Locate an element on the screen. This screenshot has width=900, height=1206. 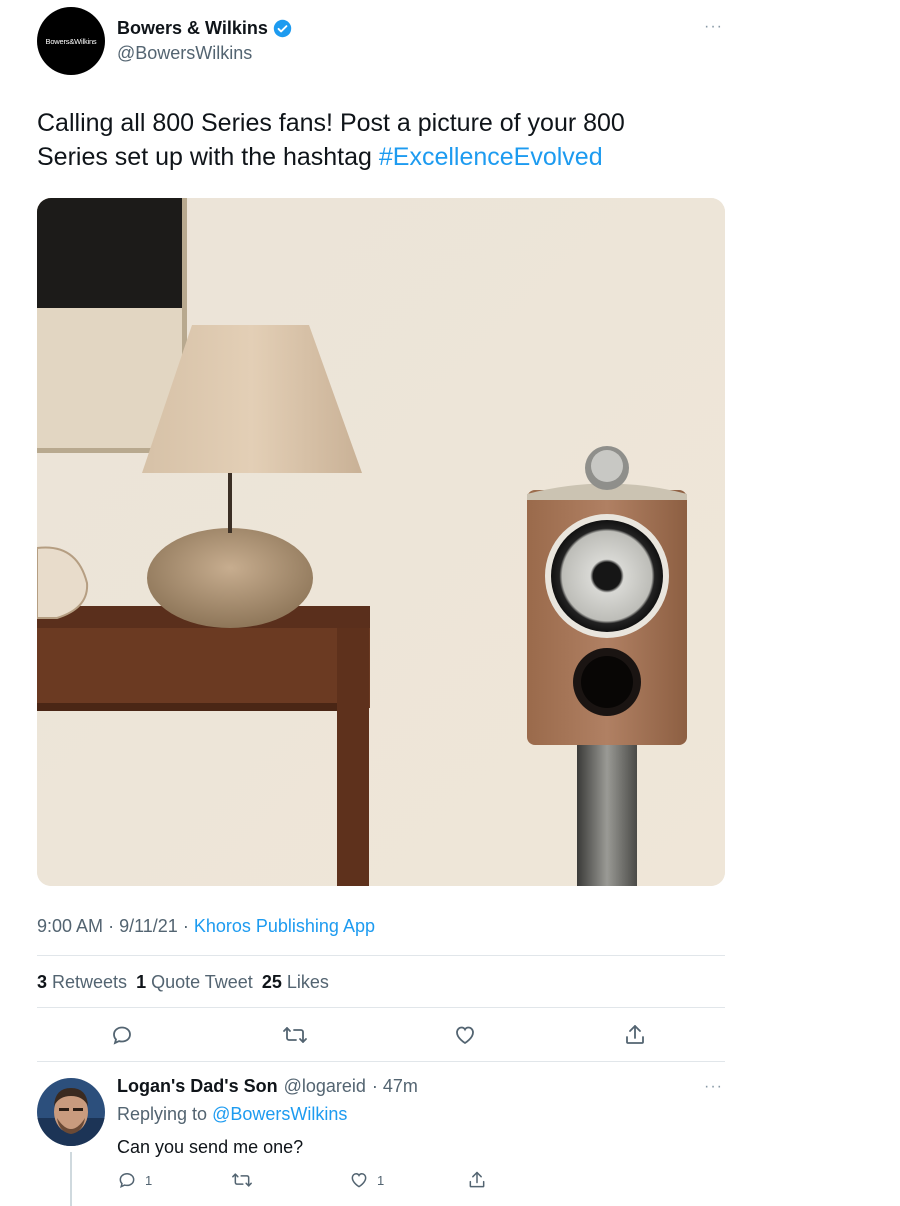
quote-tweets-stat: 1 Quote Tweet is located at coordinates (194, 982).